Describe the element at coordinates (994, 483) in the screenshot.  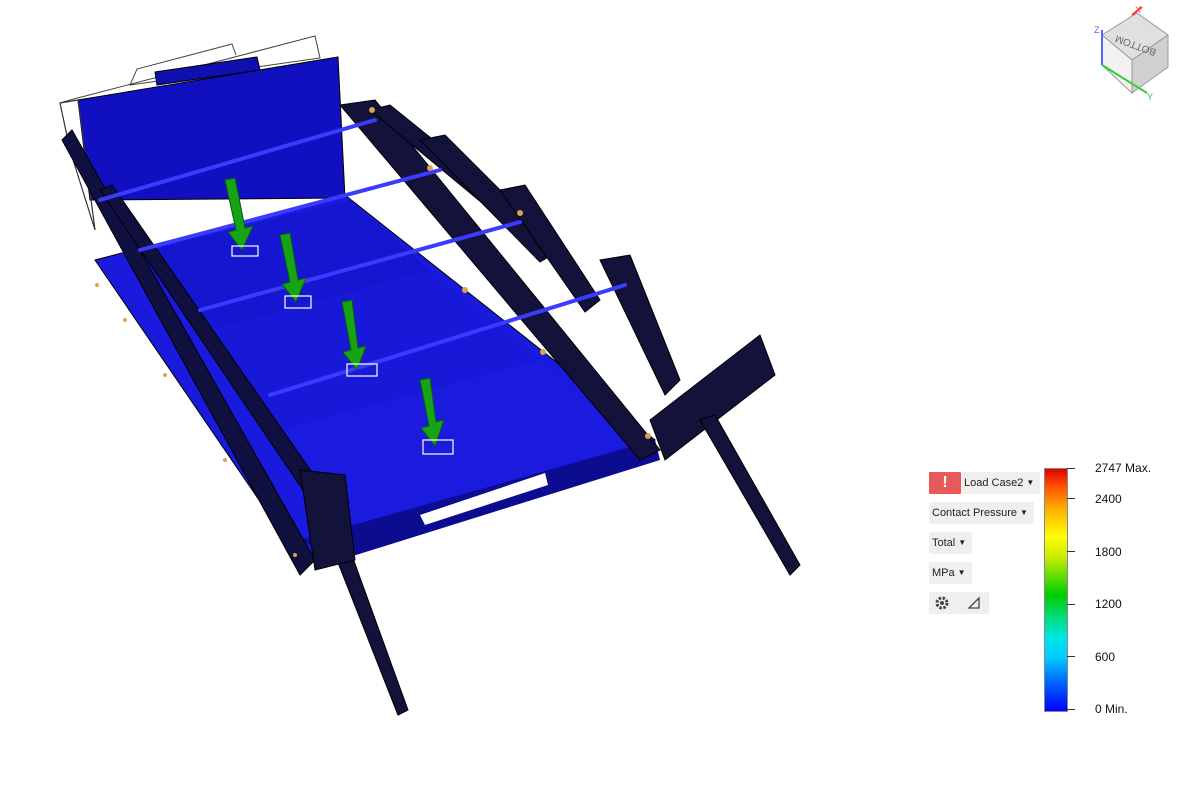
I see `load-case-label: Load Case2` at that location.